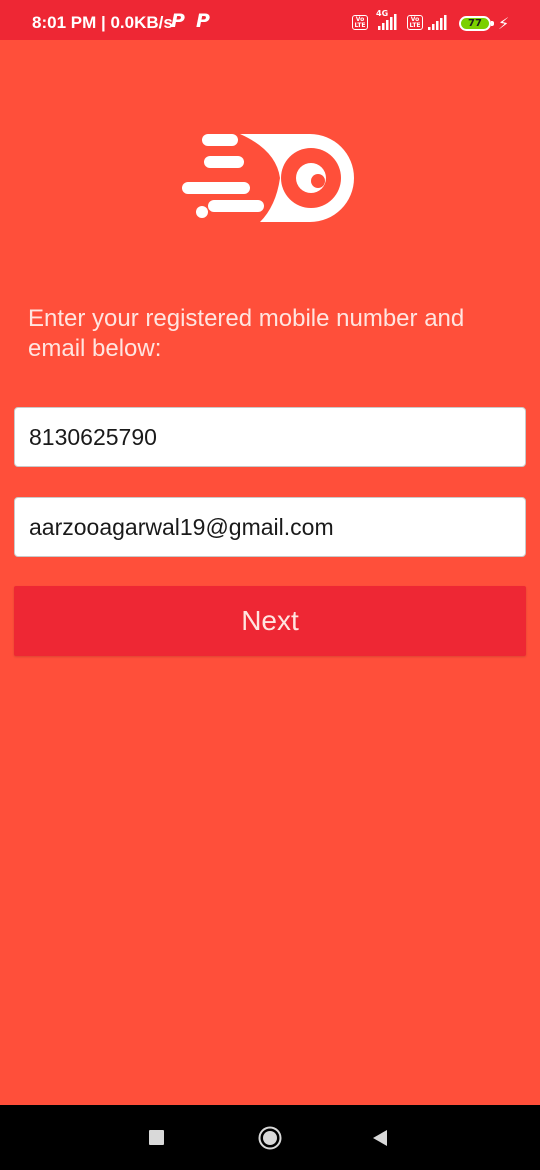  Describe the element at coordinates (270, 527) in the screenshot. I see `email-input` at that location.